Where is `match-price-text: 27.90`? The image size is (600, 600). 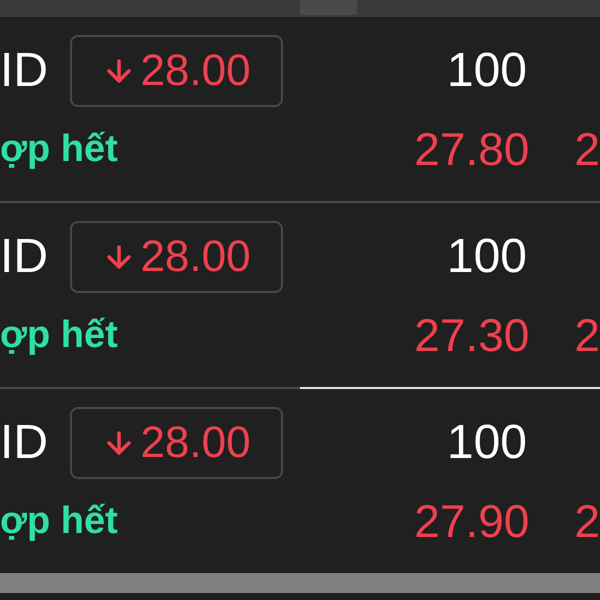 match-price-text: 27.90 is located at coordinates (471, 521).